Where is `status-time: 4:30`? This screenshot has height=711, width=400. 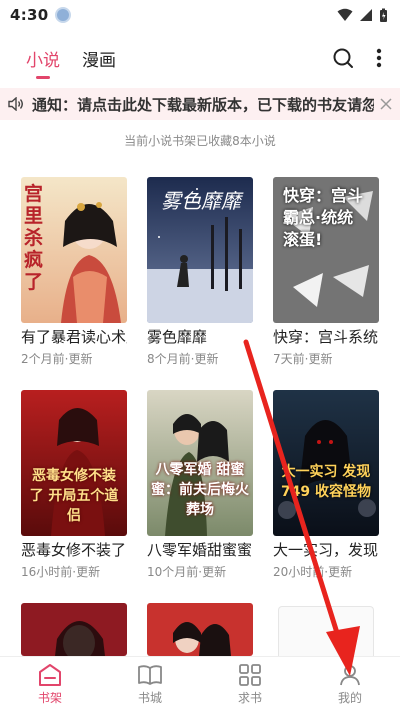
status-time: 4:30 is located at coordinates (29, 15).